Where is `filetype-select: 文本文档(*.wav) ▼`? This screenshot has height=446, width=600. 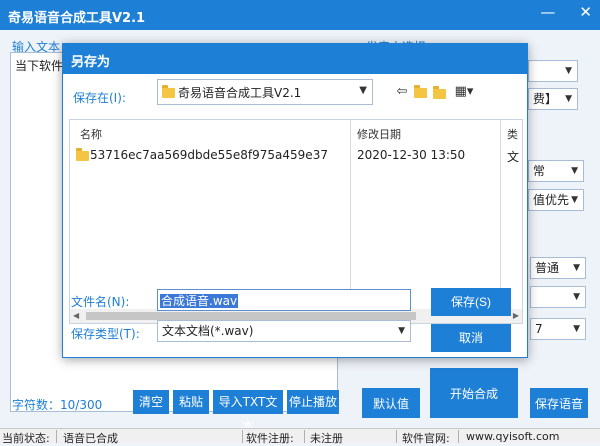 filetype-select: 文本文档(*.wav) ▼ is located at coordinates (284, 331).